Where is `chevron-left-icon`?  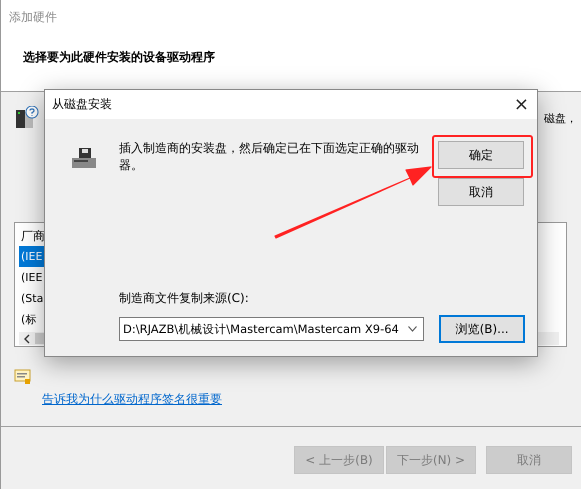 chevron-left-icon is located at coordinates (27, 339).